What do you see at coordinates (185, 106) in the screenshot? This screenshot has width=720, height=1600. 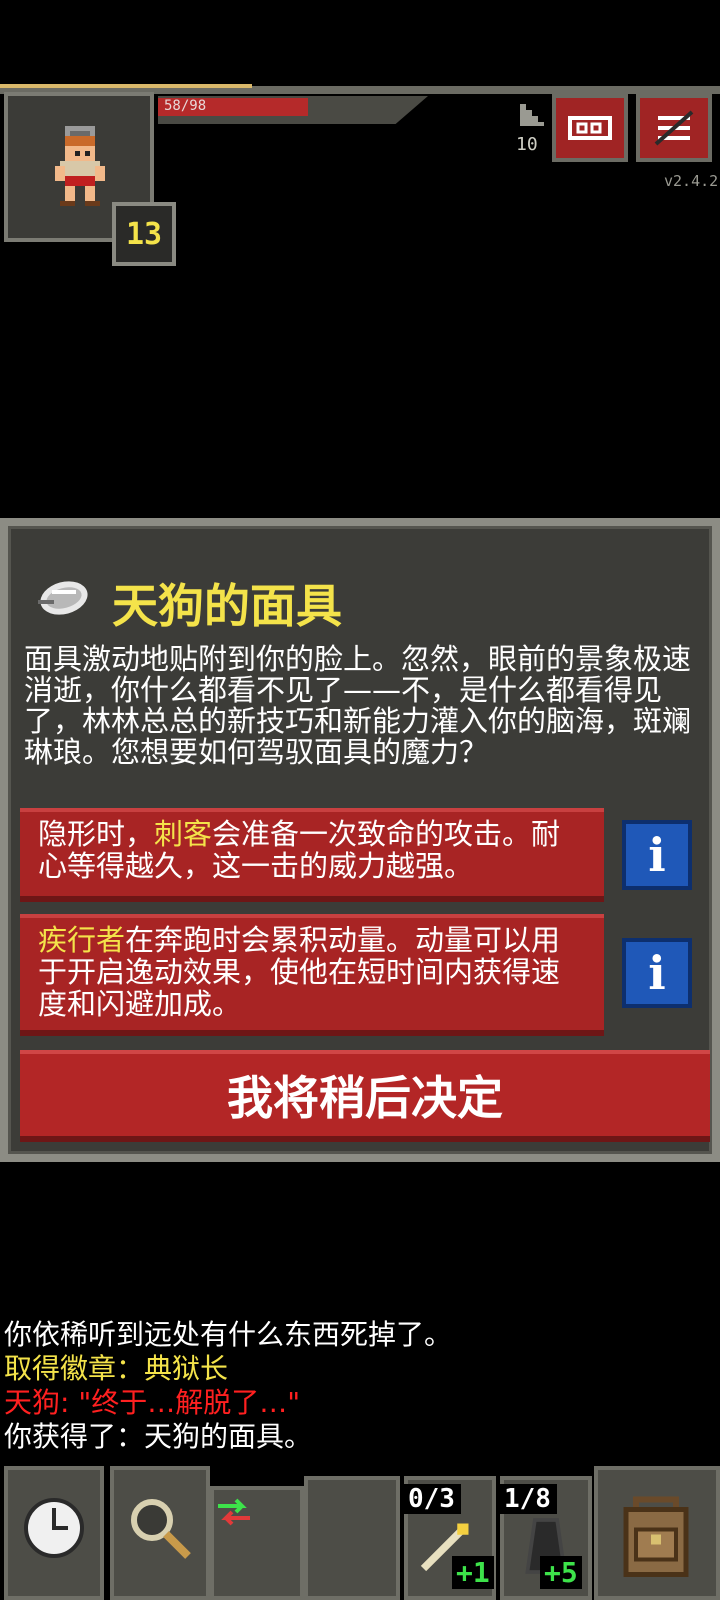 I see `hp-text: 58/98` at bounding box center [185, 106].